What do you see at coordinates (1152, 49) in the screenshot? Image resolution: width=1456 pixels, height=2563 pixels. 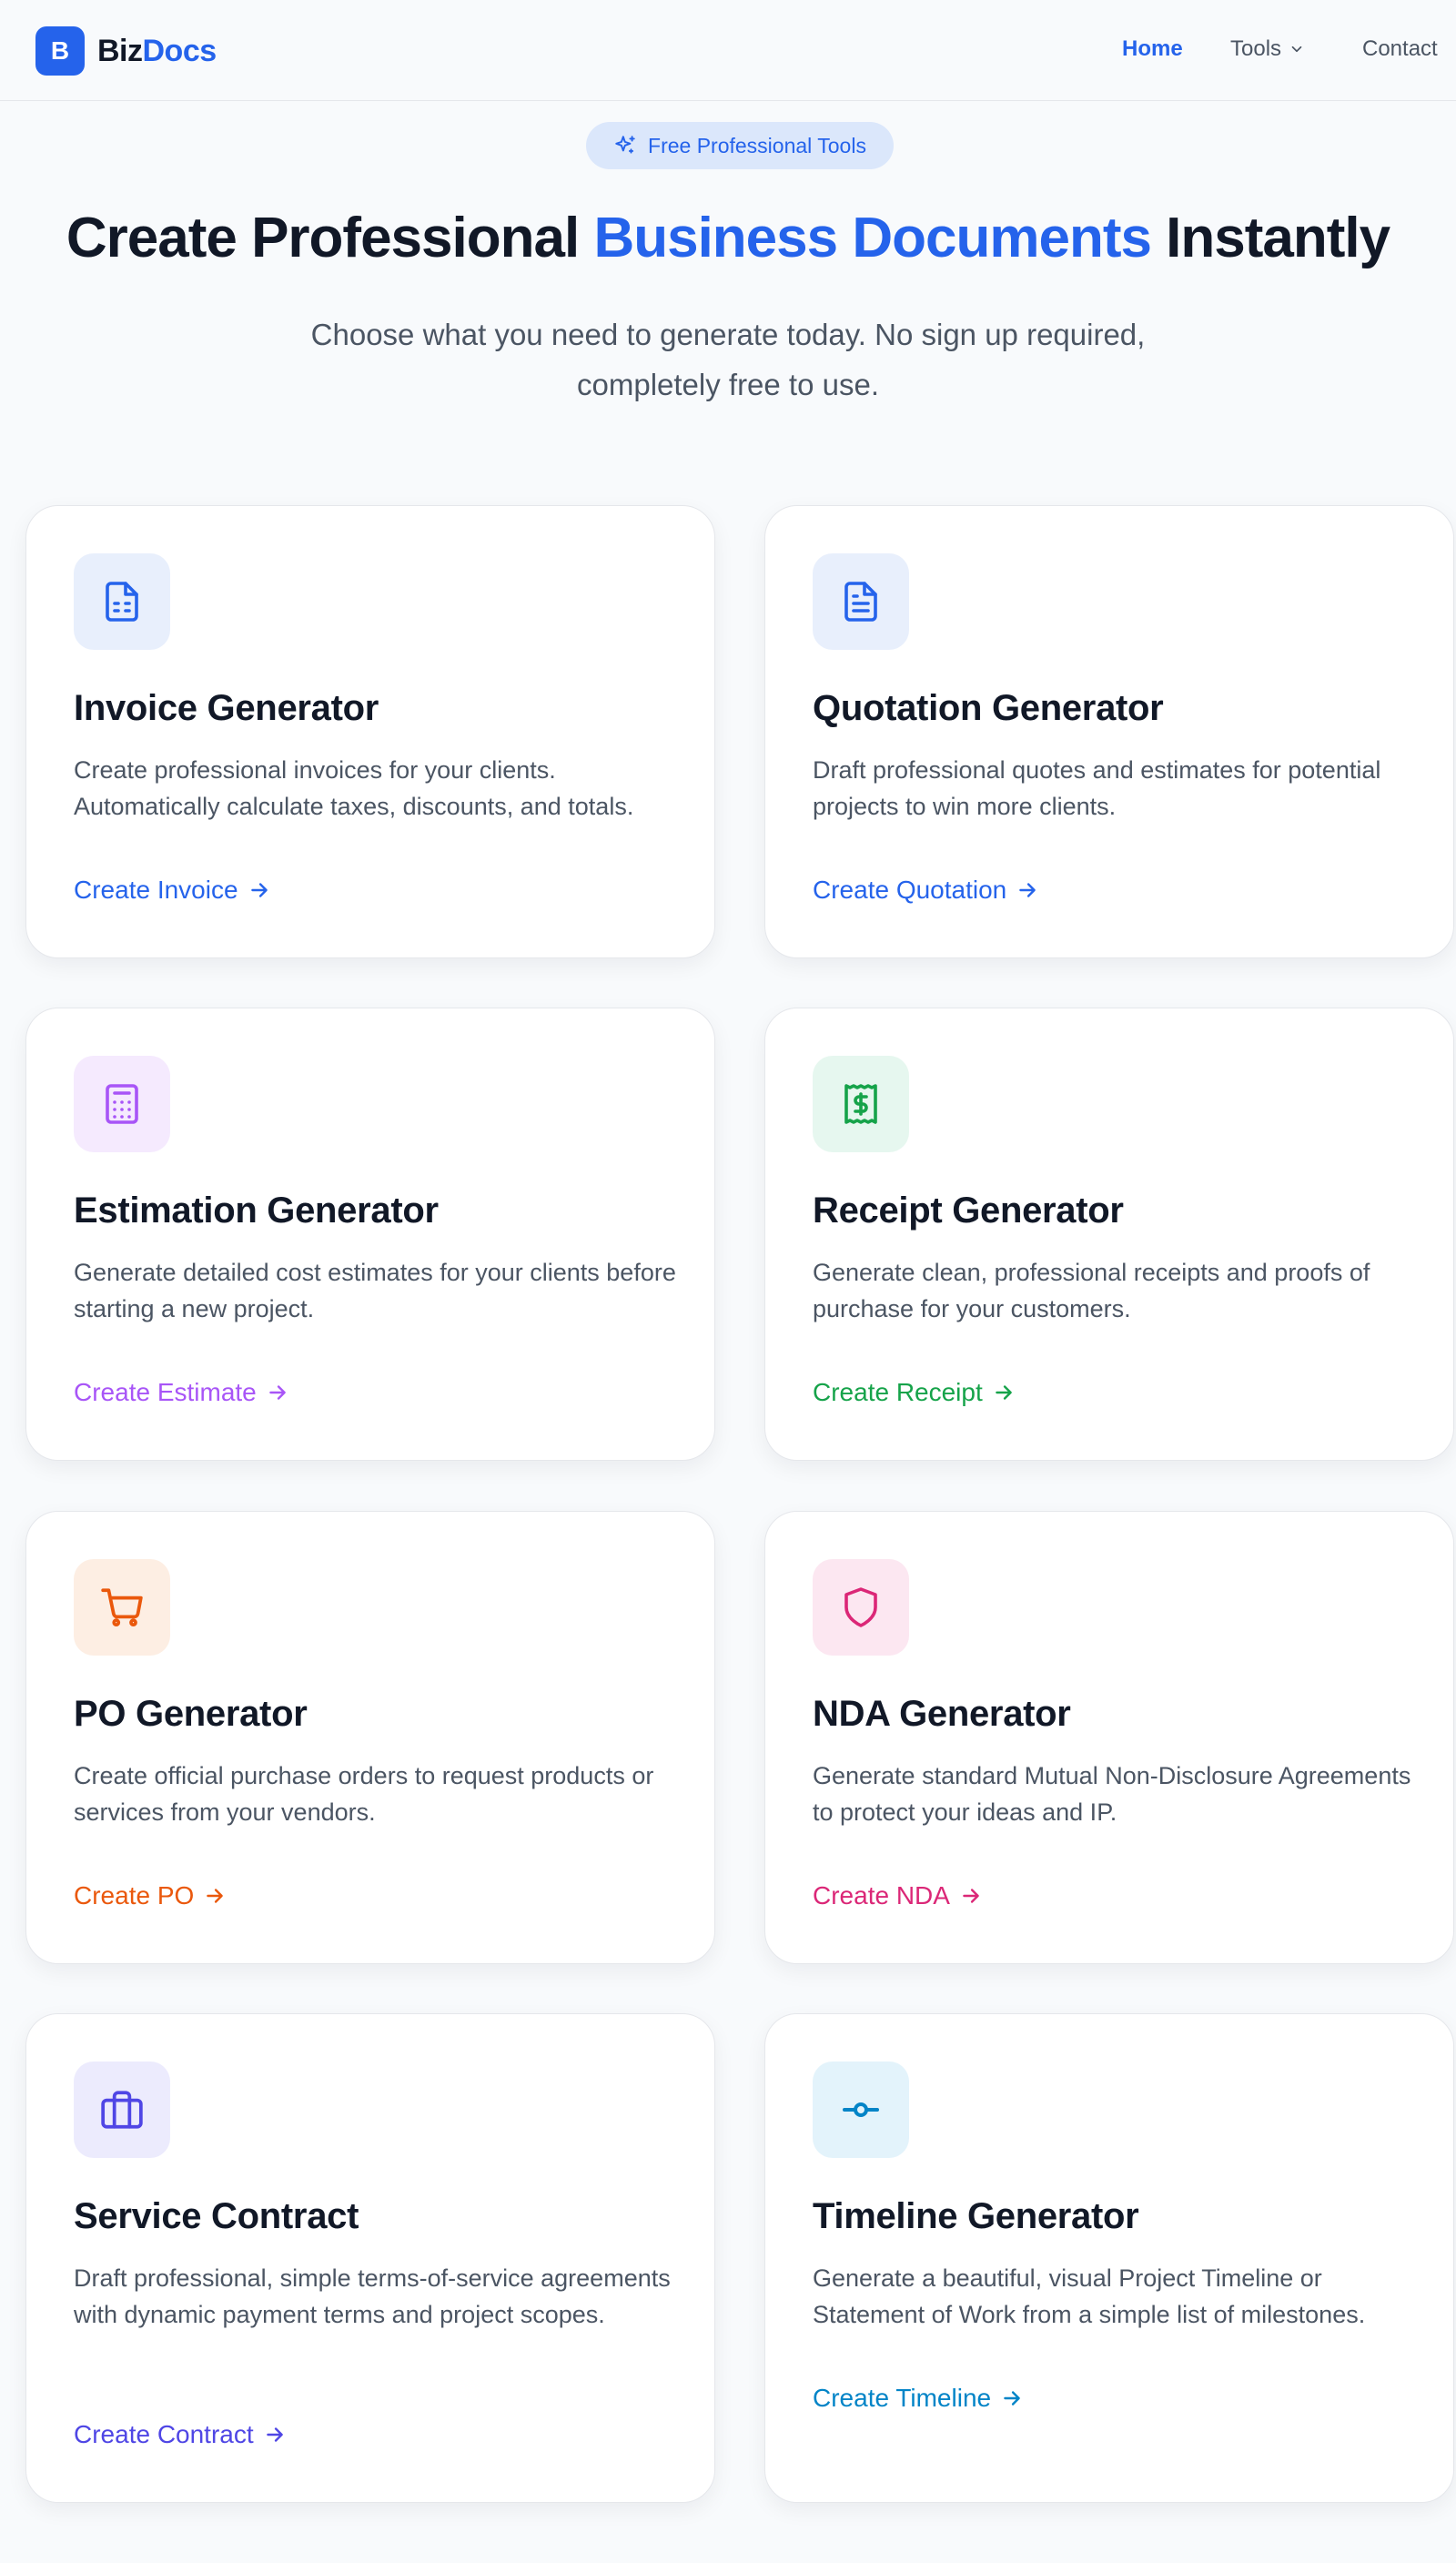 I see `nav-home: Home` at bounding box center [1152, 49].